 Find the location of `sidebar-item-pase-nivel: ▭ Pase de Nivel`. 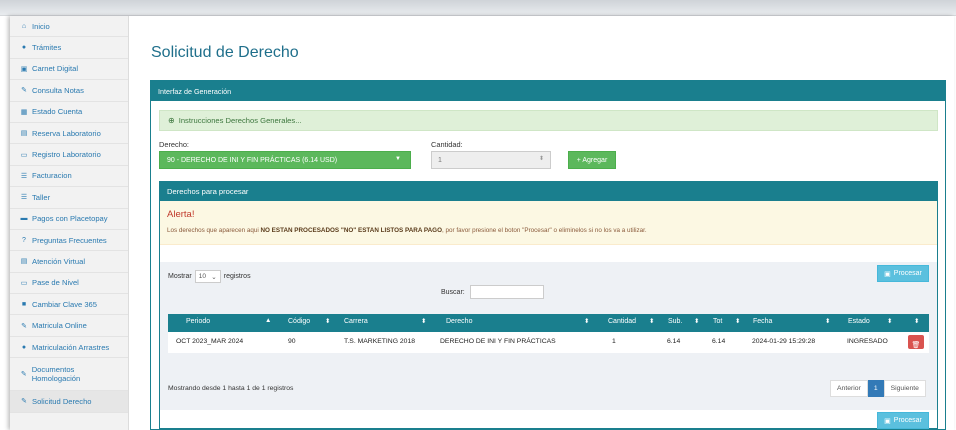

sidebar-item-pase-nivel: ▭ Pase de Nivel is located at coordinates (69, 284).